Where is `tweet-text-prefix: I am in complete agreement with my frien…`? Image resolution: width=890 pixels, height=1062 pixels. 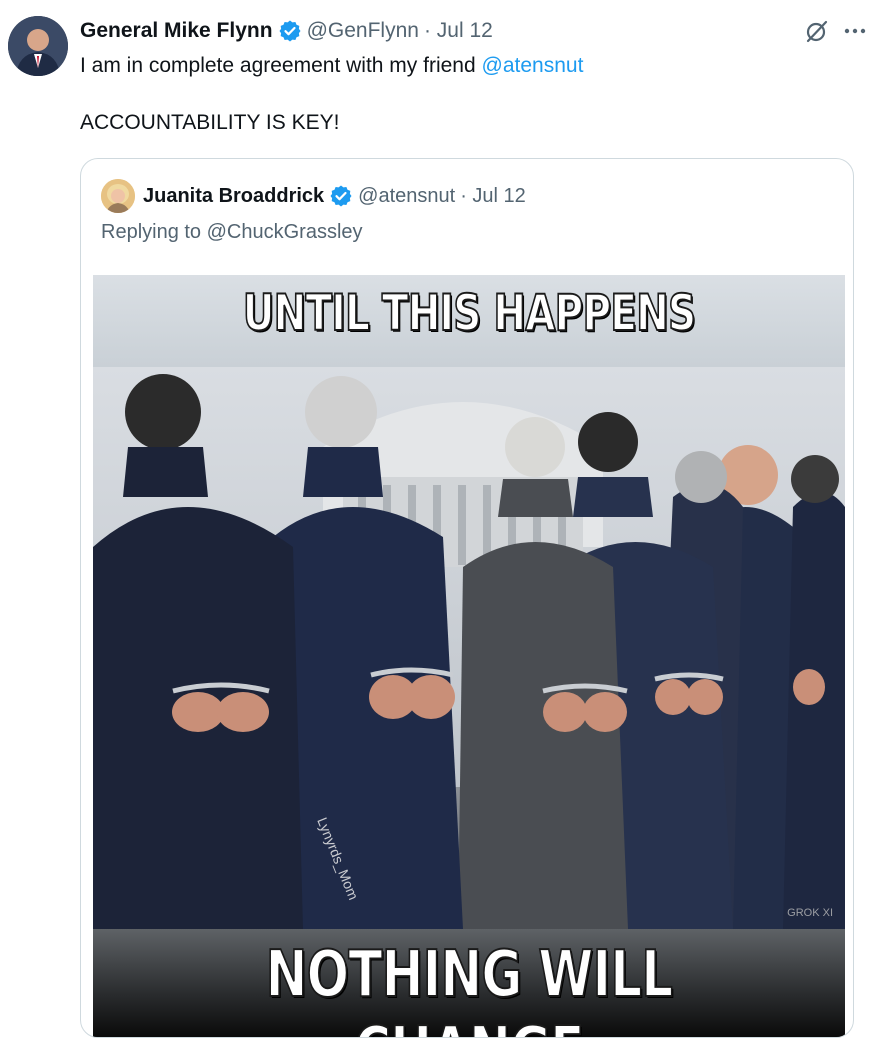
tweet-text-prefix: I am in complete agreement with my frien… is located at coordinates (281, 65).